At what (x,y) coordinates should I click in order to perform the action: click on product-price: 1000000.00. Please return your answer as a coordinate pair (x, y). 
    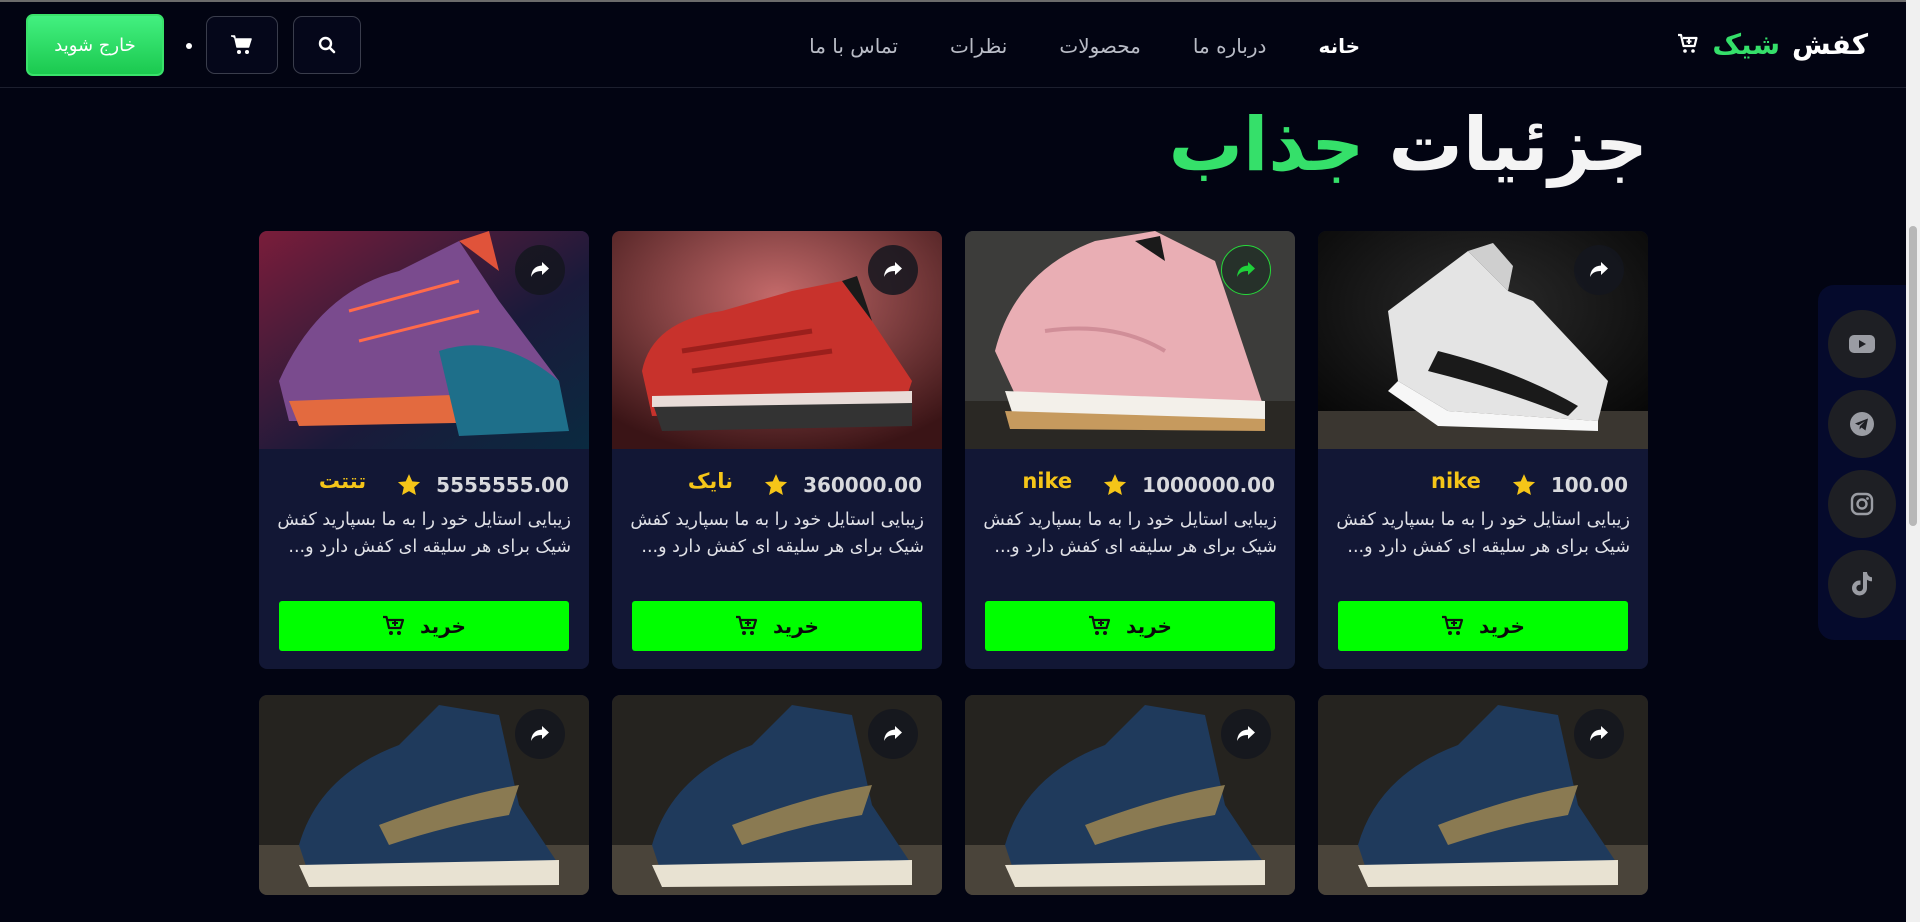
    Looking at the image, I should click on (1208, 485).